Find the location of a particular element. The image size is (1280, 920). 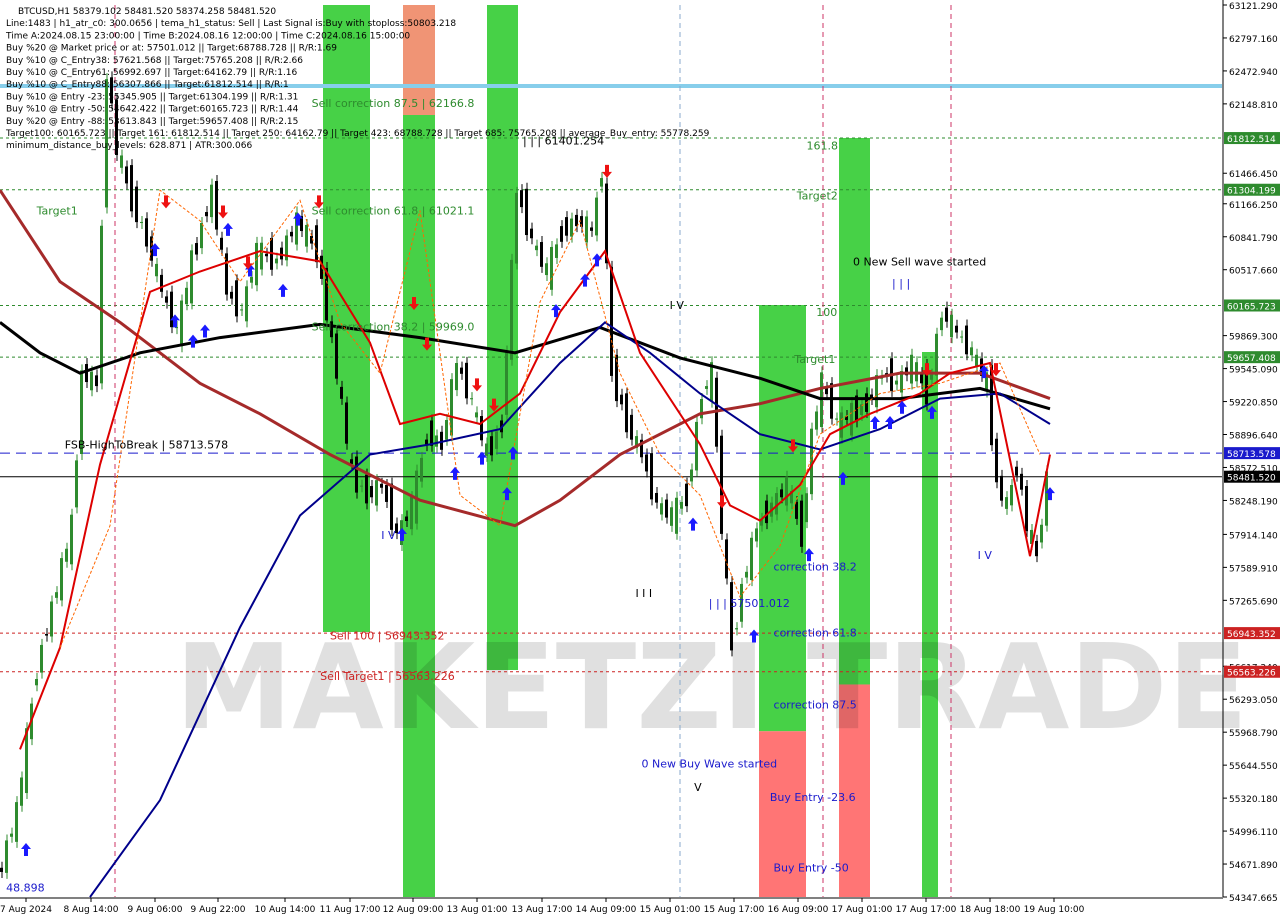

chart-annotation: correction 87.5 is located at coordinates (815, 705).